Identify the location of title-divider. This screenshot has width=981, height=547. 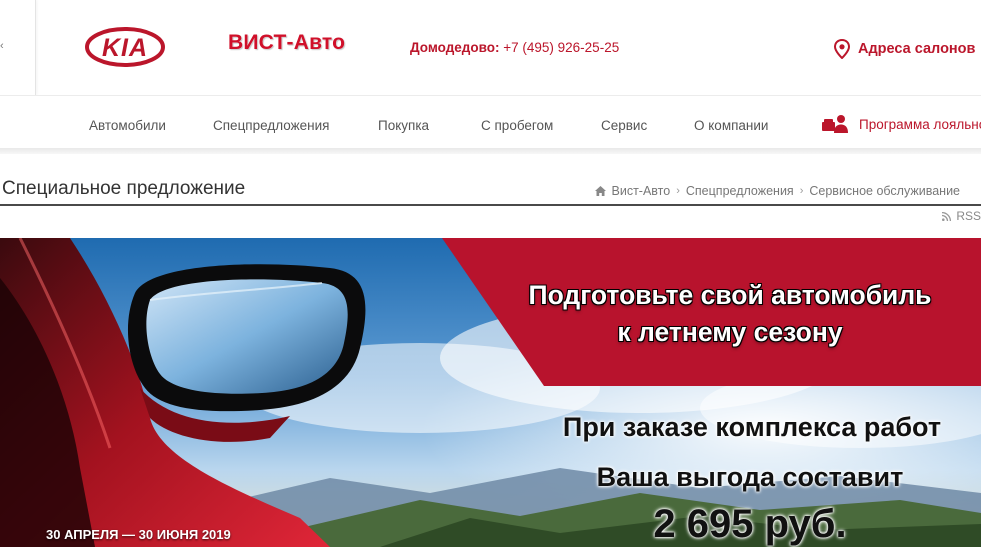
(490, 205).